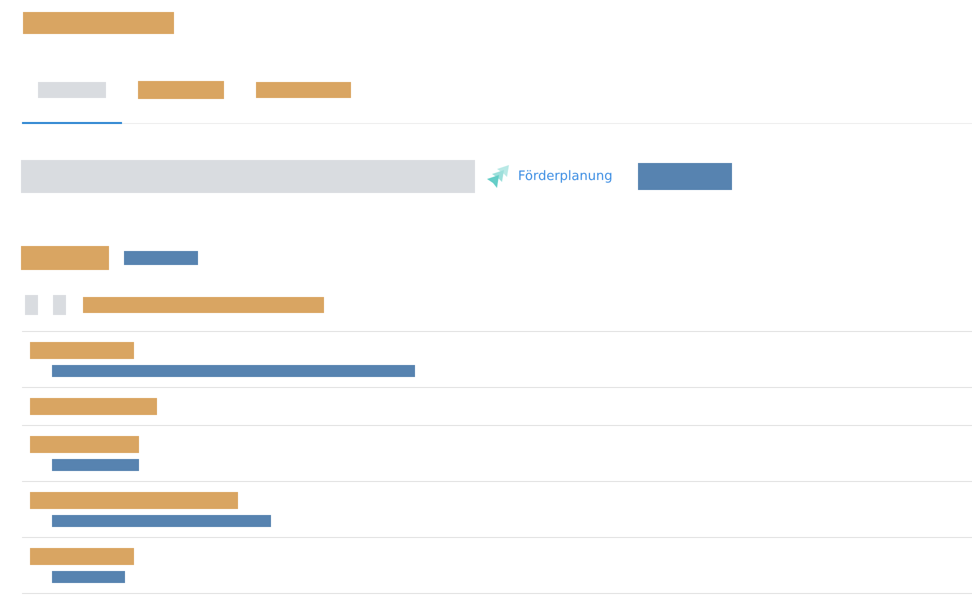 This screenshot has height=612, width=972. Describe the element at coordinates (685, 176) in the screenshot. I see `redacted-button` at that location.